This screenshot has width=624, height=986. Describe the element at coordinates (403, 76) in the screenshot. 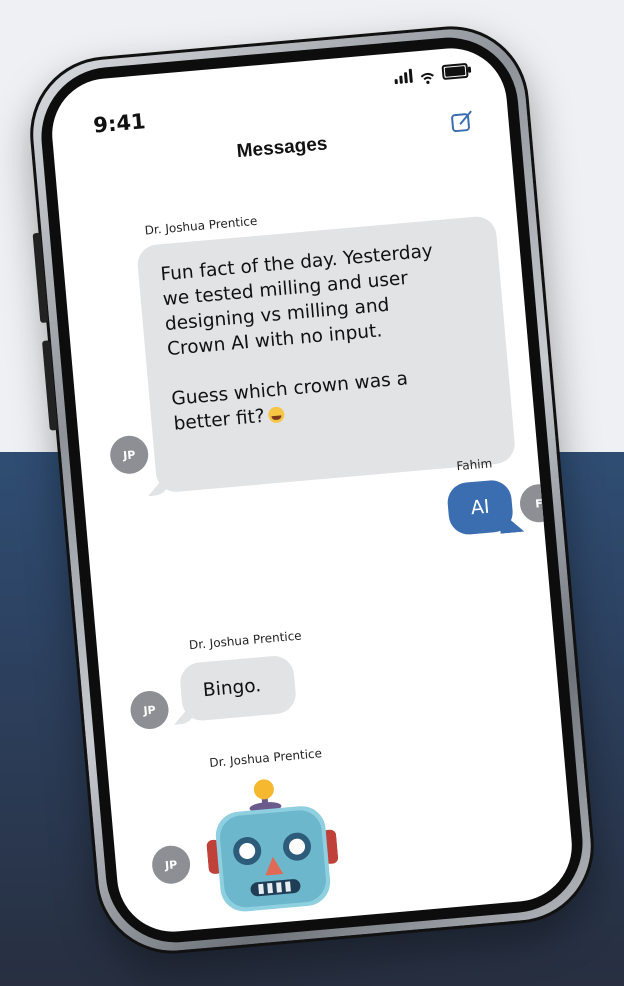

I see `signal-icon` at that location.